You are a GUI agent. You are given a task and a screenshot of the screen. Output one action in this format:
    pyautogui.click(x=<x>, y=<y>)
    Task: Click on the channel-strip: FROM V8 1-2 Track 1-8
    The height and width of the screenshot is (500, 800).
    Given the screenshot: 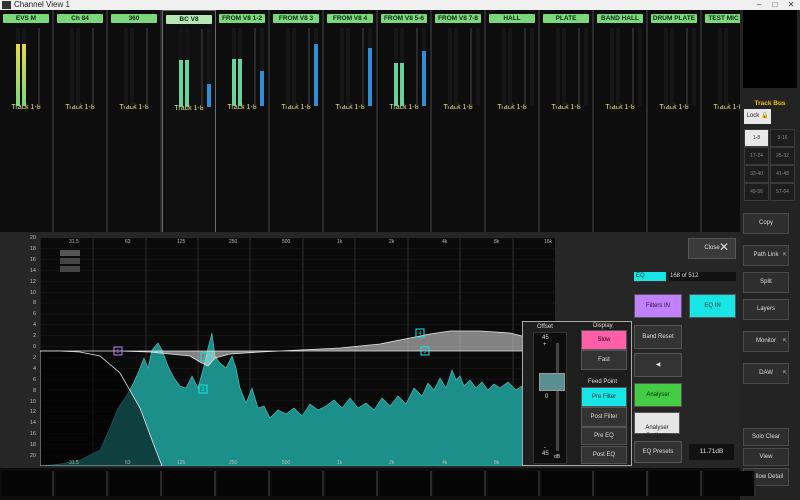 What is the action you would take?
    pyautogui.click(x=243, y=121)
    